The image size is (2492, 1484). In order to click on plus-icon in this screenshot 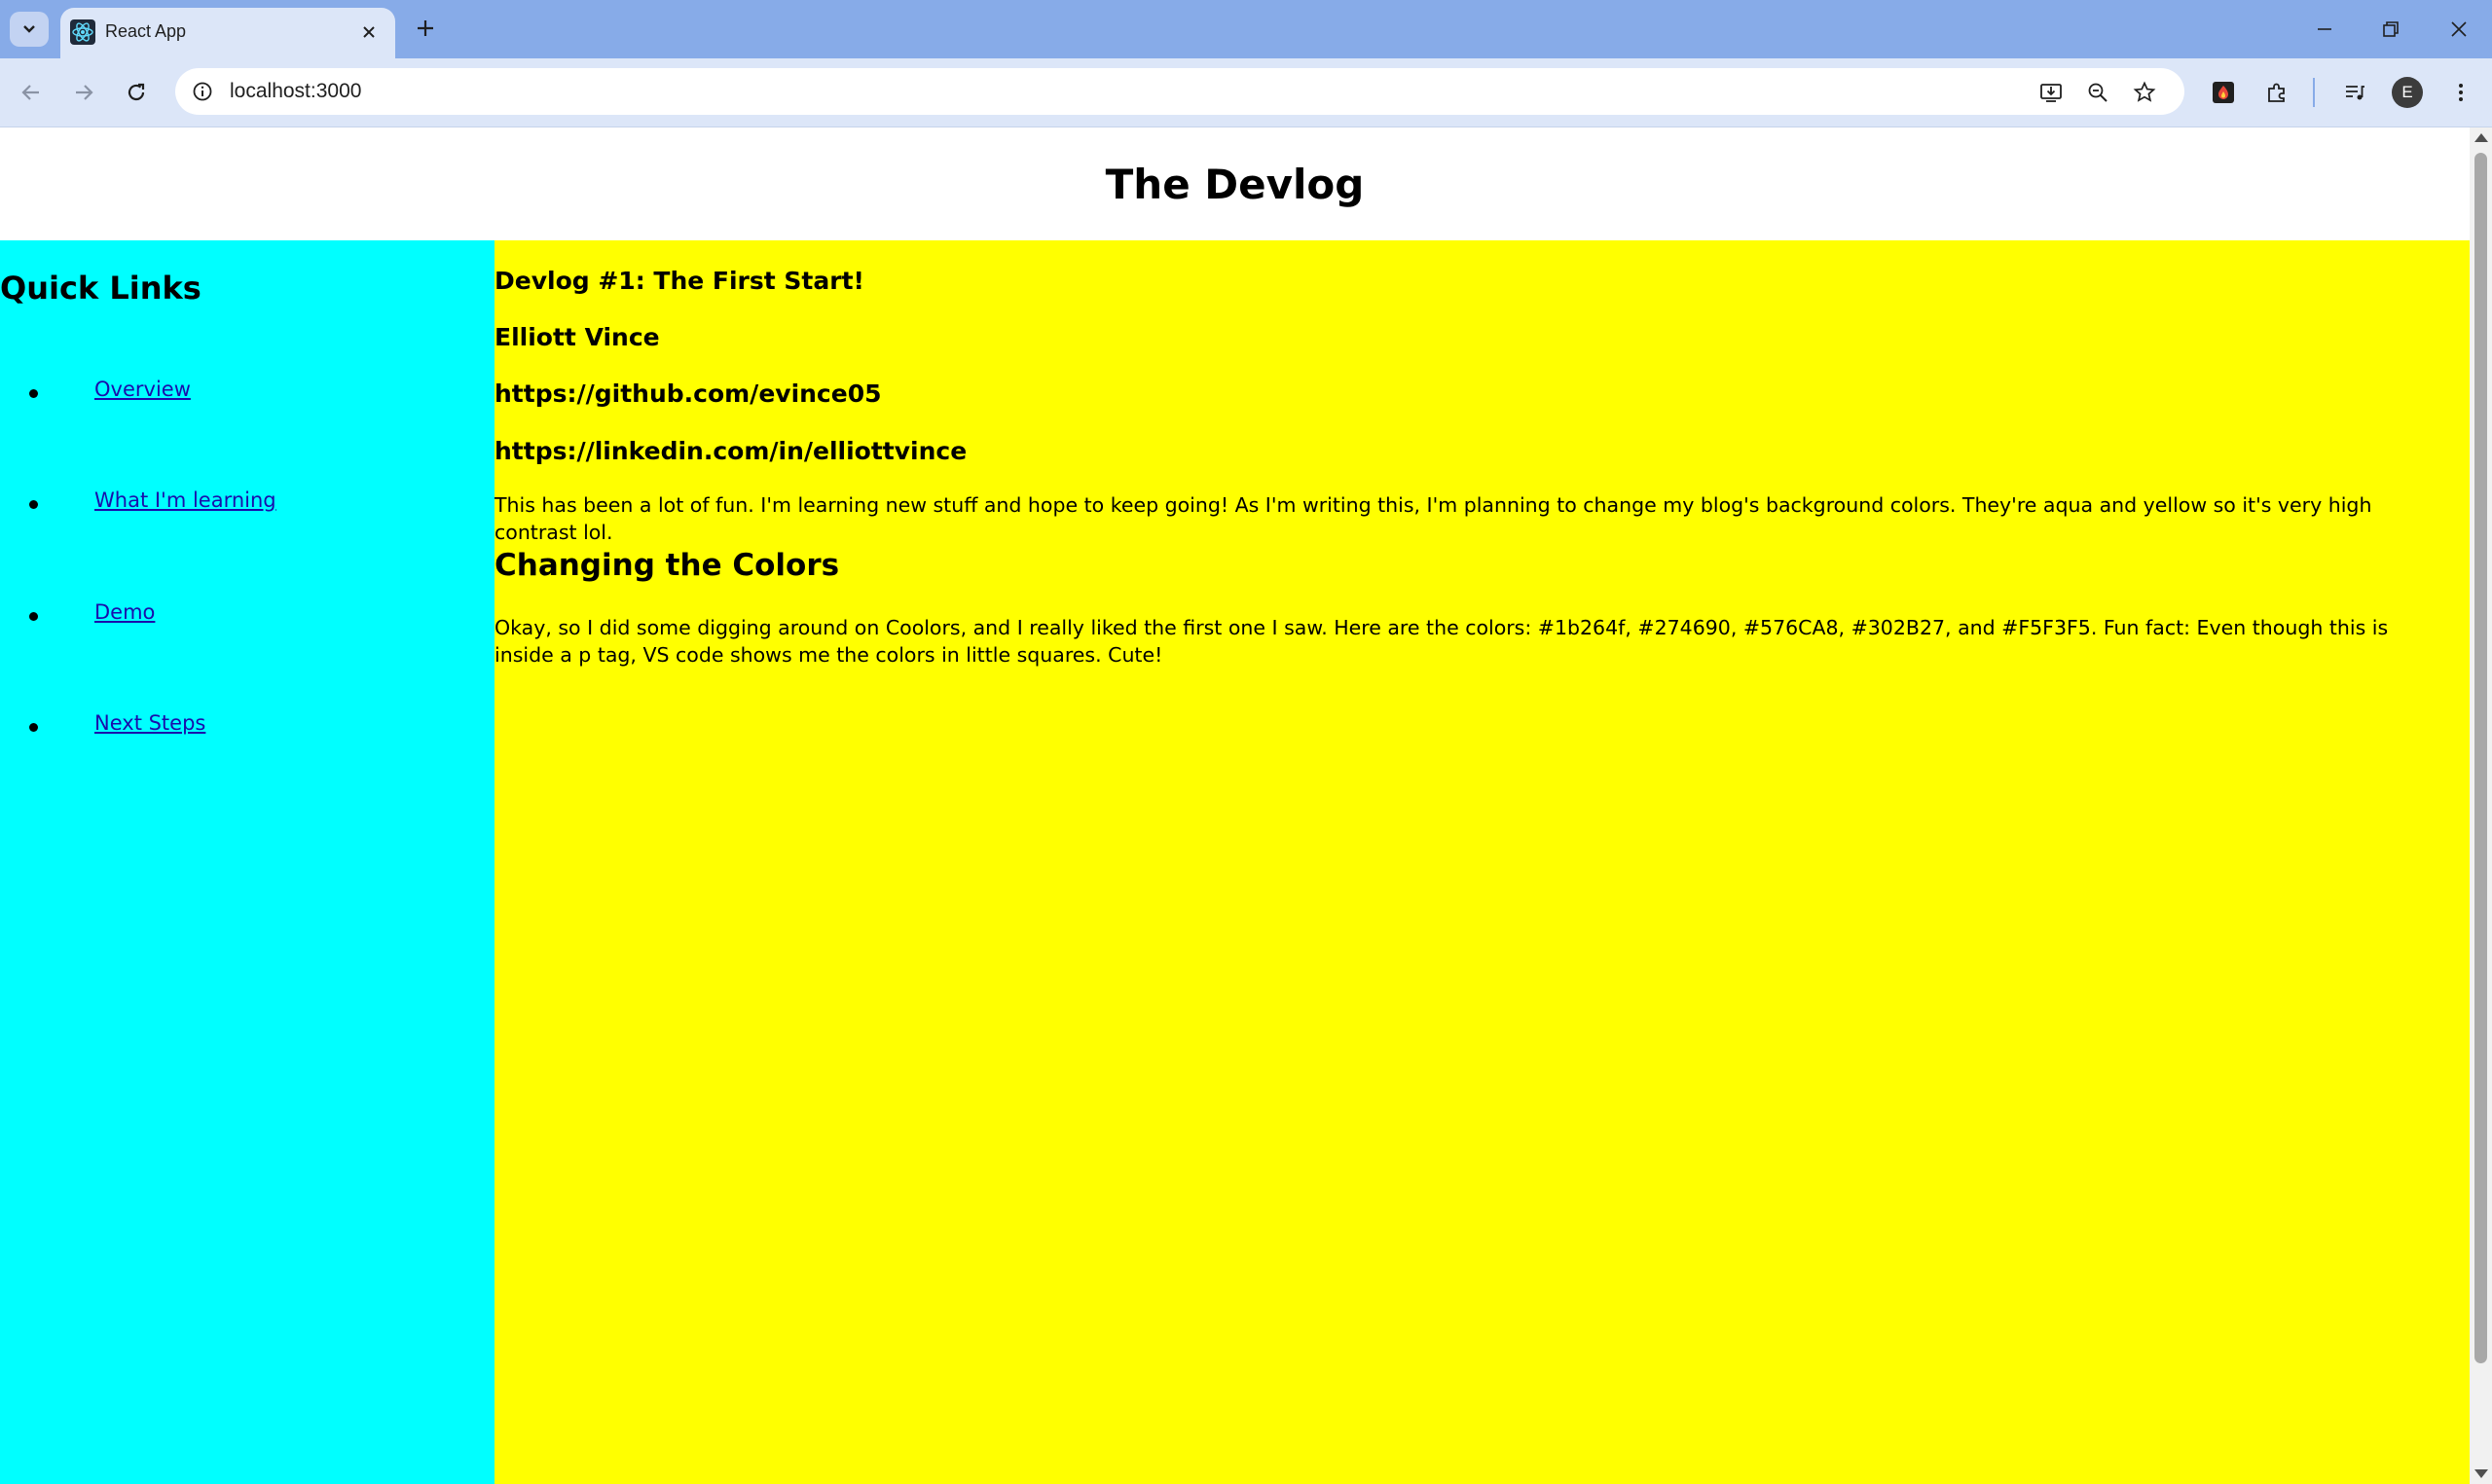, I will do `click(425, 28)`.